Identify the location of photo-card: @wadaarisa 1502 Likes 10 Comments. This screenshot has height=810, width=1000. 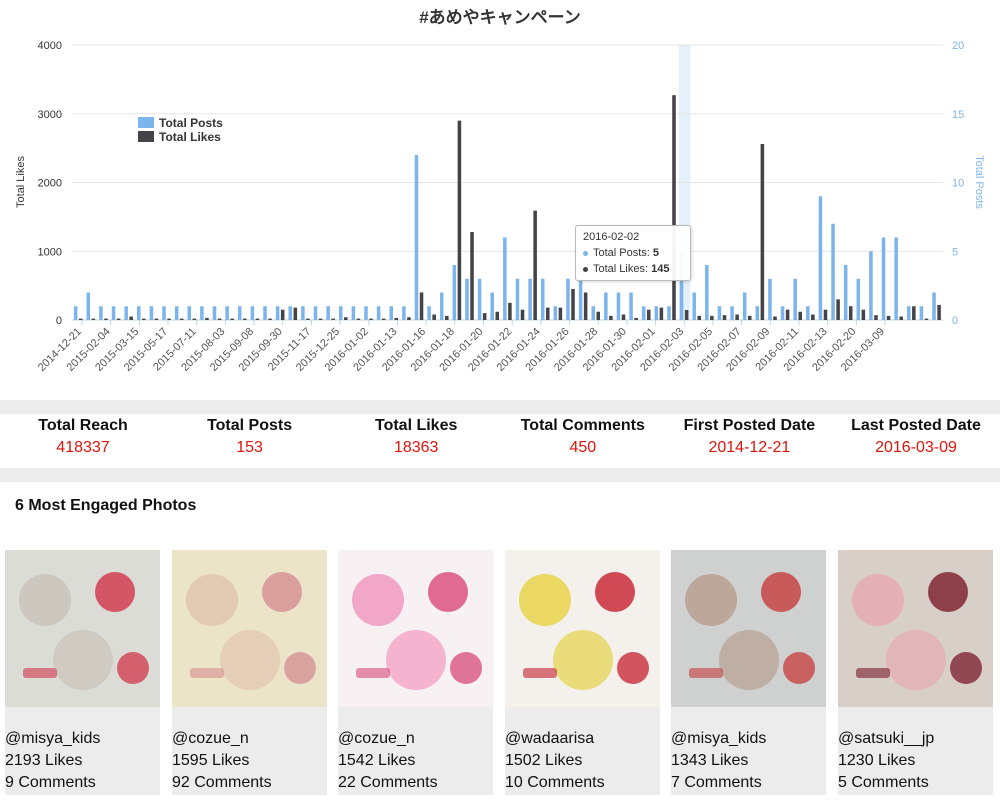
(582, 672).